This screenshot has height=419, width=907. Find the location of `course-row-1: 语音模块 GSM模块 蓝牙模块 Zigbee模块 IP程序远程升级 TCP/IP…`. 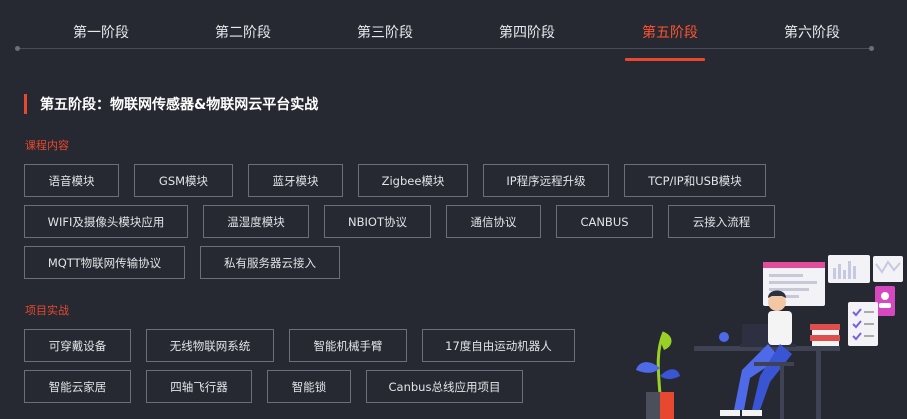

course-row-1: 语音模块 GSM模块 蓝牙模块 Zigbee模块 IP程序远程升级 TCP/IP… is located at coordinates (395, 180).